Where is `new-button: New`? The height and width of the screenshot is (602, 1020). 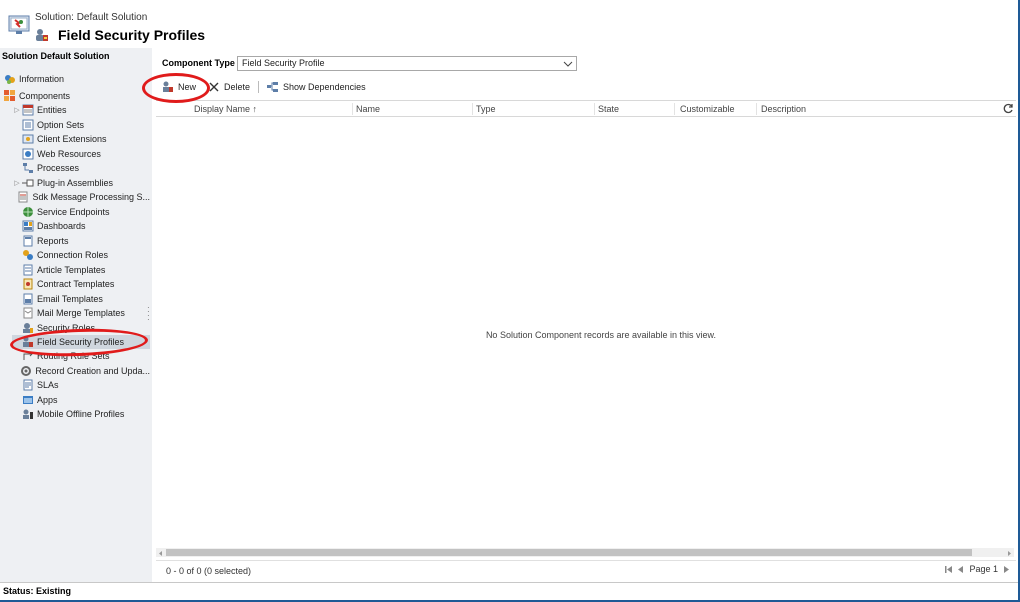
new-button: New is located at coordinates (179, 87).